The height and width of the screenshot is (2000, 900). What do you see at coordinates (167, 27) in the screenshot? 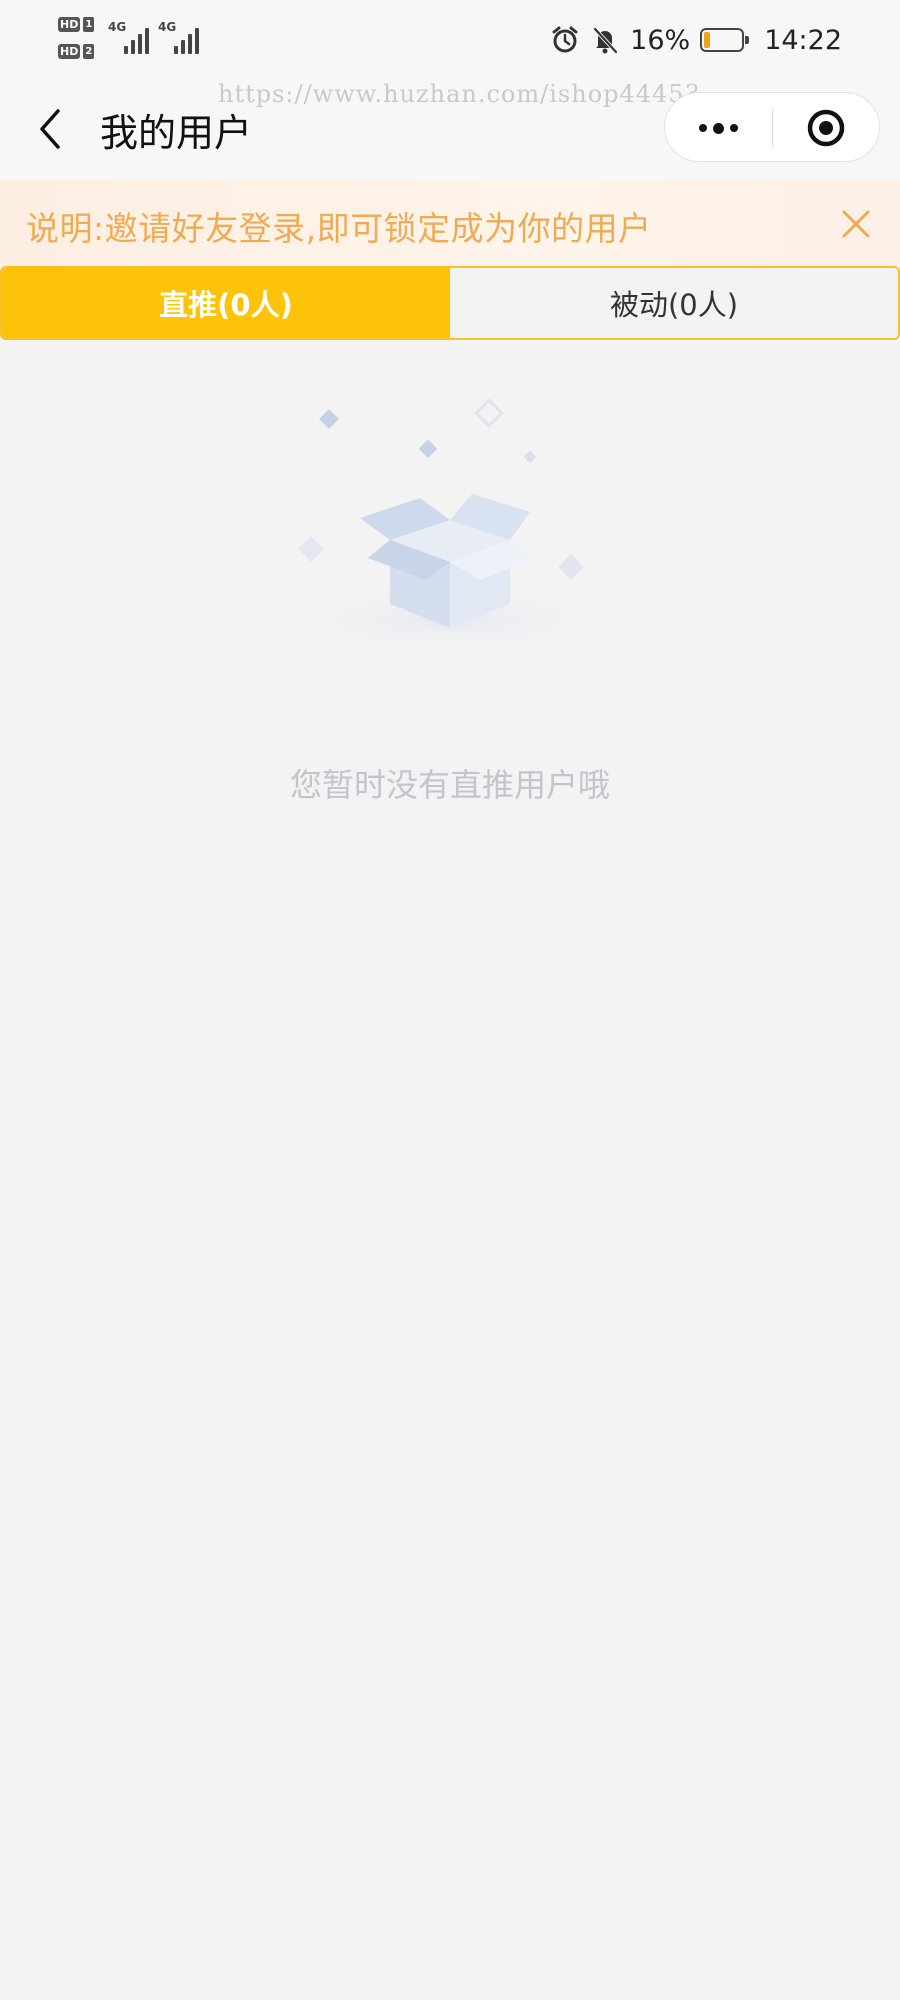
I see `network-type-2: 4G` at bounding box center [167, 27].